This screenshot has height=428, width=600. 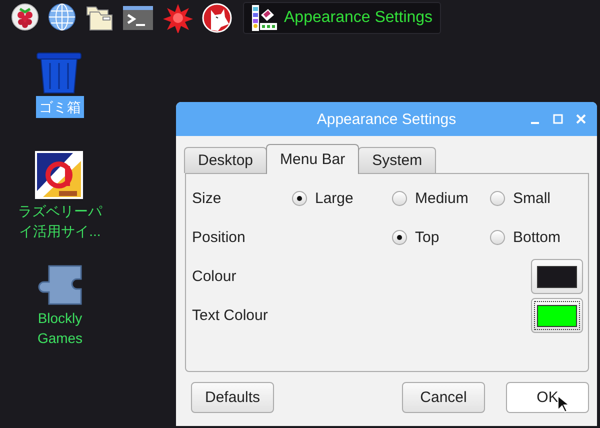 I want to click on wolf-icon, so click(x=217, y=18).